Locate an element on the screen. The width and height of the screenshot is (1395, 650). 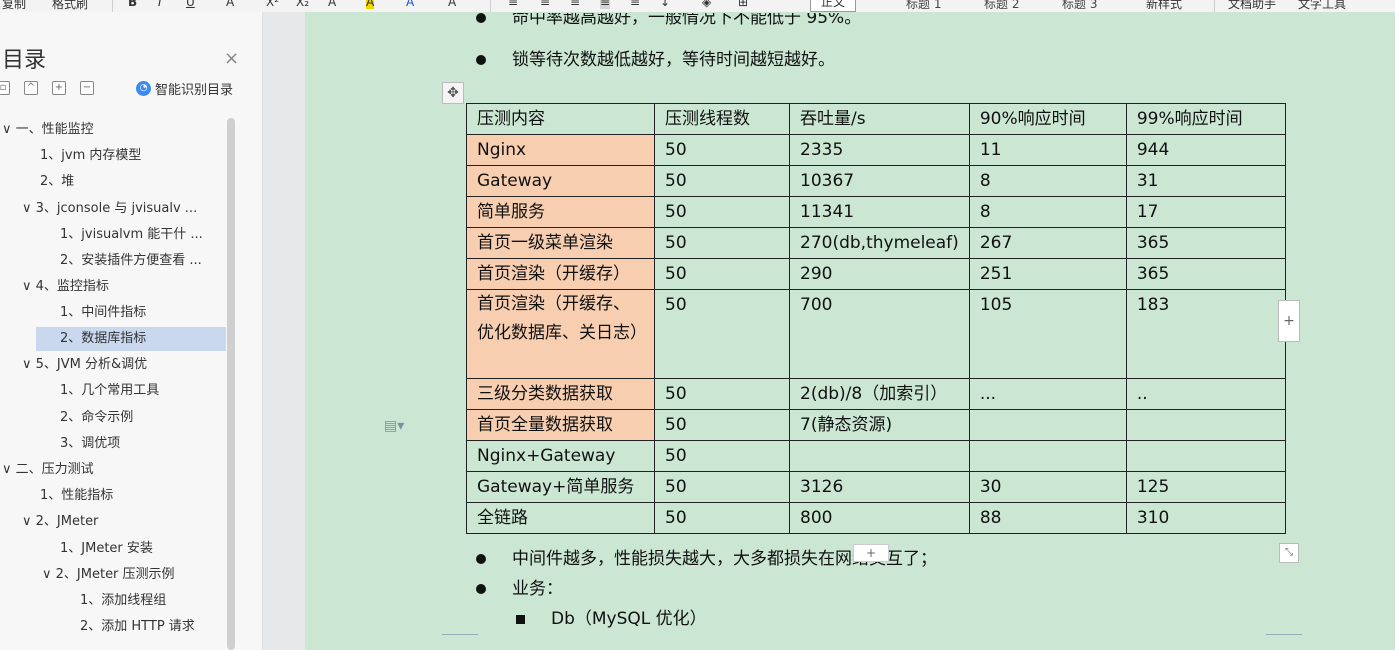
close-icon: × is located at coordinates (231, 58).